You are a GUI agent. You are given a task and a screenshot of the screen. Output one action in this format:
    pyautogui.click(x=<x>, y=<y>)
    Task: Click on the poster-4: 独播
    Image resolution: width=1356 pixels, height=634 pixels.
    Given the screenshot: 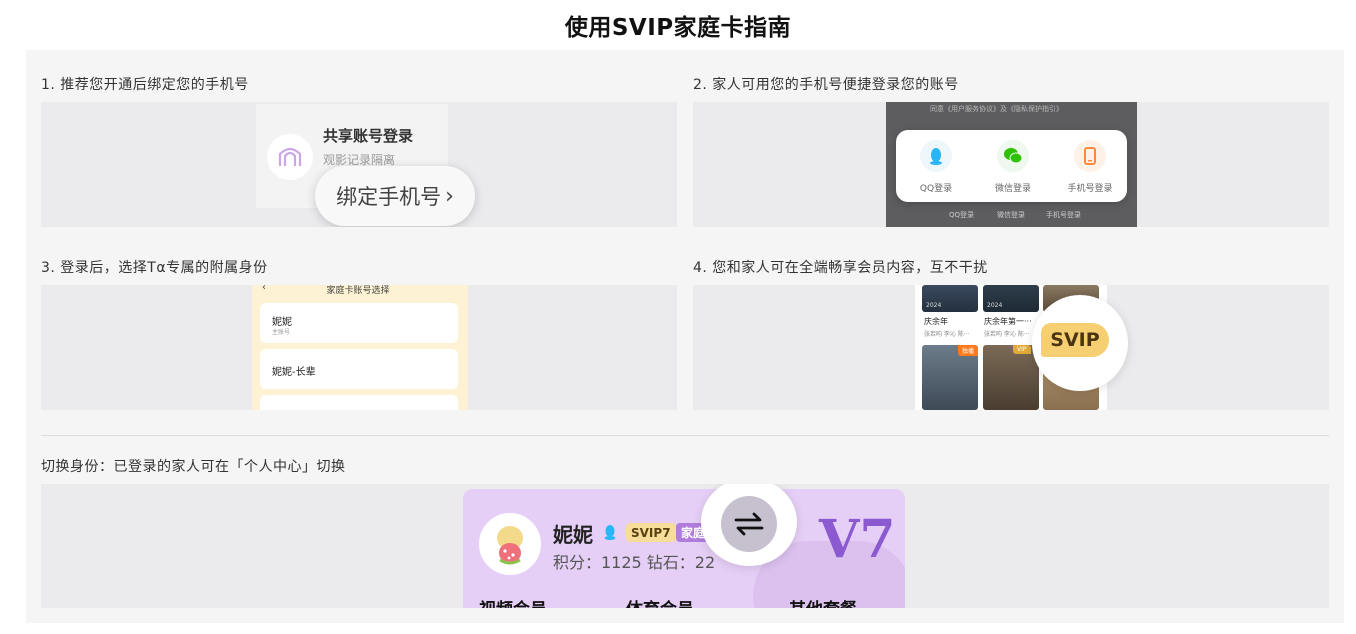 What is the action you would take?
    pyautogui.click(x=950, y=377)
    